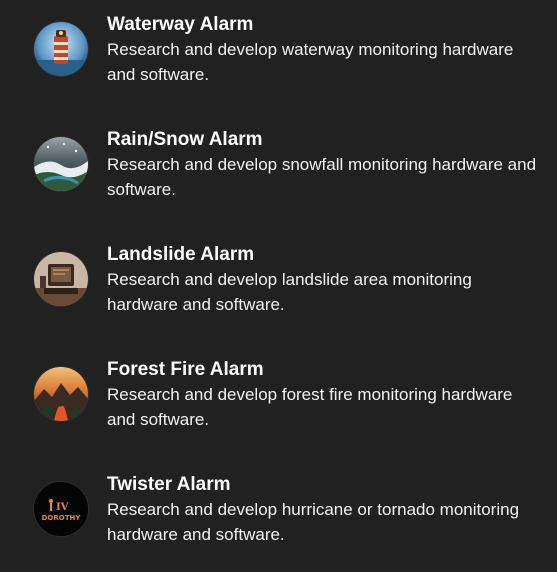  What do you see at coordinates (61, 279) in the screenshot?
I see `computer-terminal-icon` at bounding box center [61, 279].